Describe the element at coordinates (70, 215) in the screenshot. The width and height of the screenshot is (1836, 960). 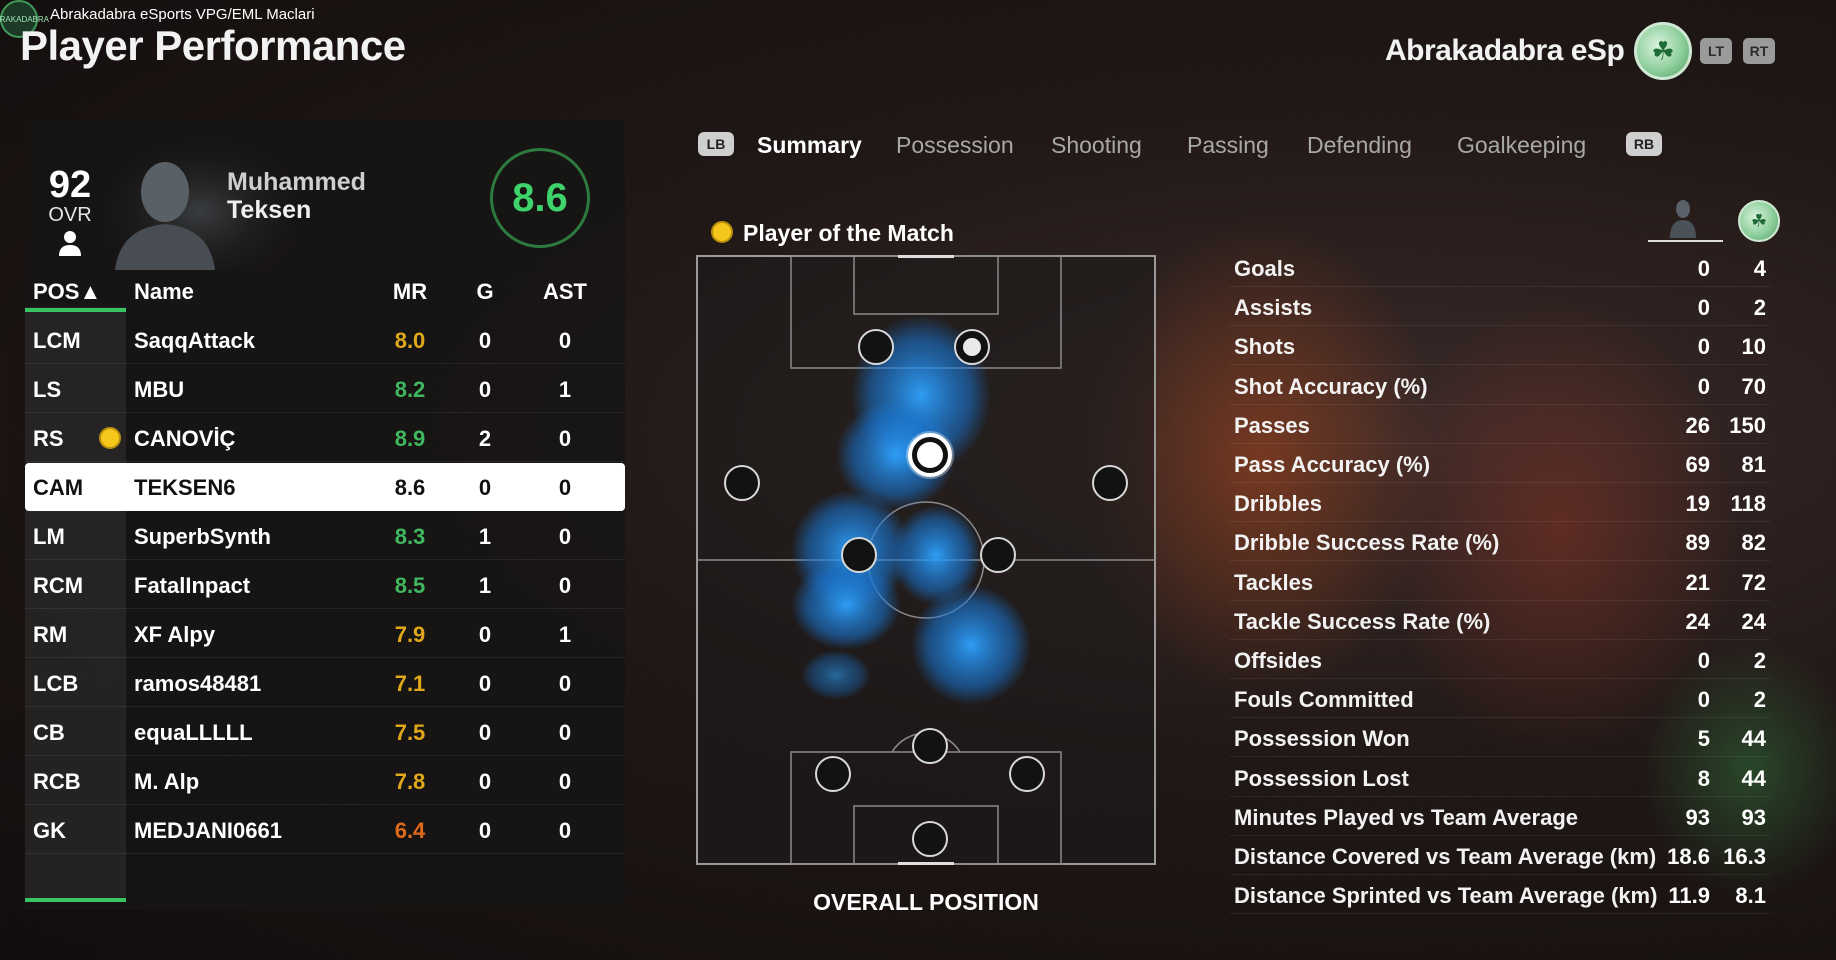
I see `ovr-label: OVR` at that location.